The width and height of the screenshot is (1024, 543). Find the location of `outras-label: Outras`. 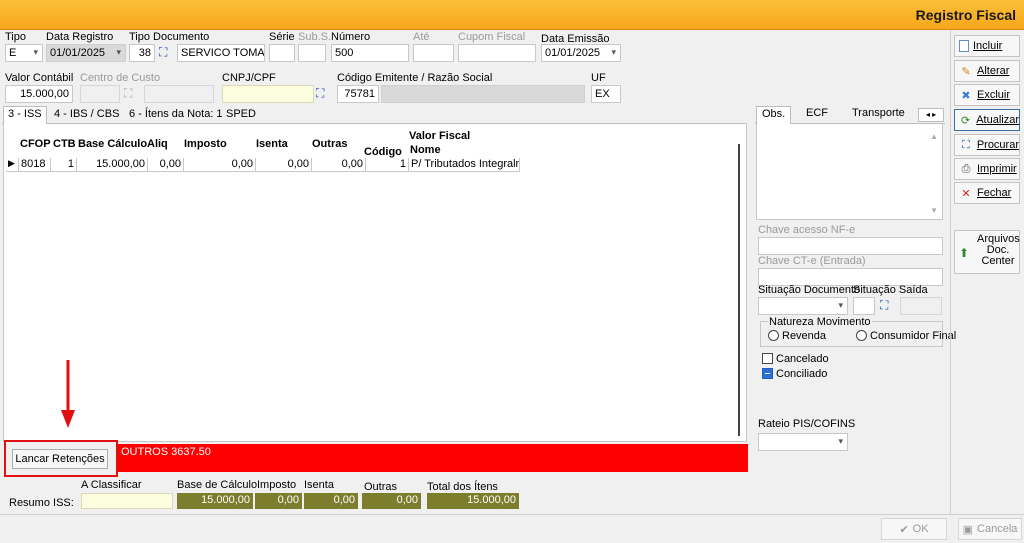

outras-label: Outras is located at coordinates (381, 487).